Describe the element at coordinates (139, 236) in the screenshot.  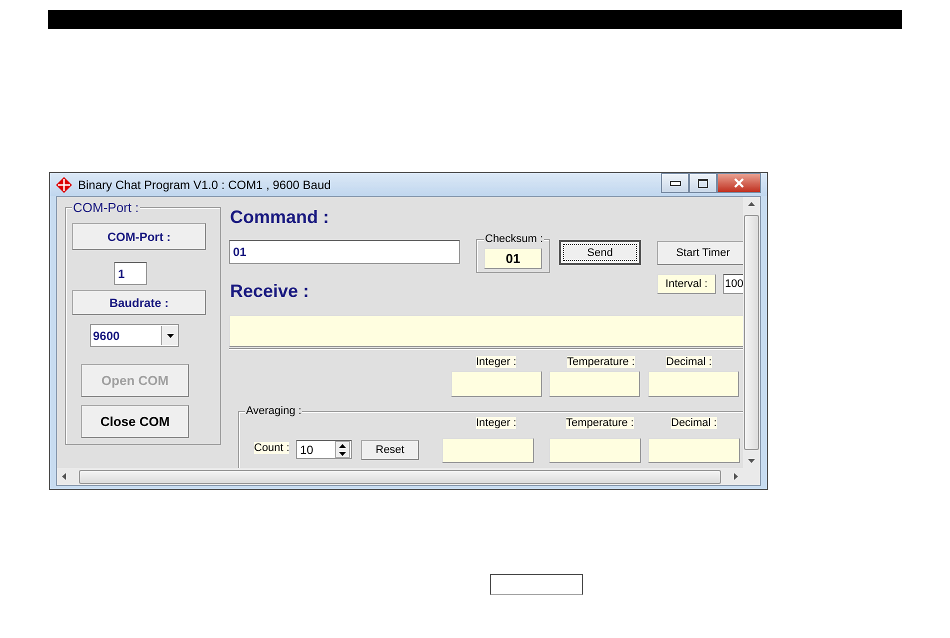
I see `com-port-button: COM-Port :` at that location.